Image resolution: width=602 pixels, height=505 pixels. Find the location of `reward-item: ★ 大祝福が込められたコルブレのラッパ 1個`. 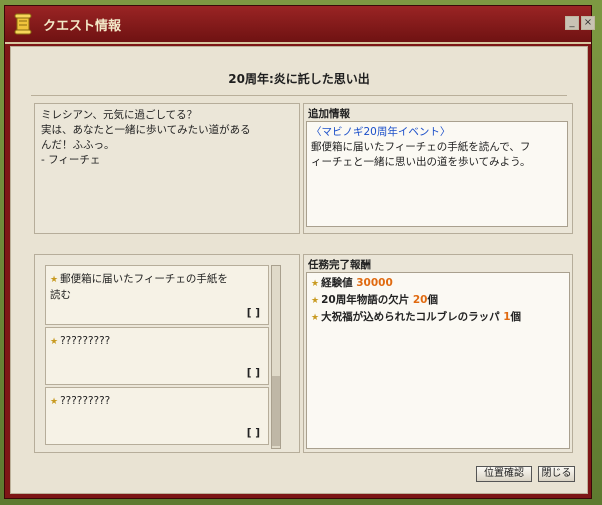

reward-item: ★ 大祝福が込められたコルブレのラッパ 1個 is located at coordinates (416, 317).